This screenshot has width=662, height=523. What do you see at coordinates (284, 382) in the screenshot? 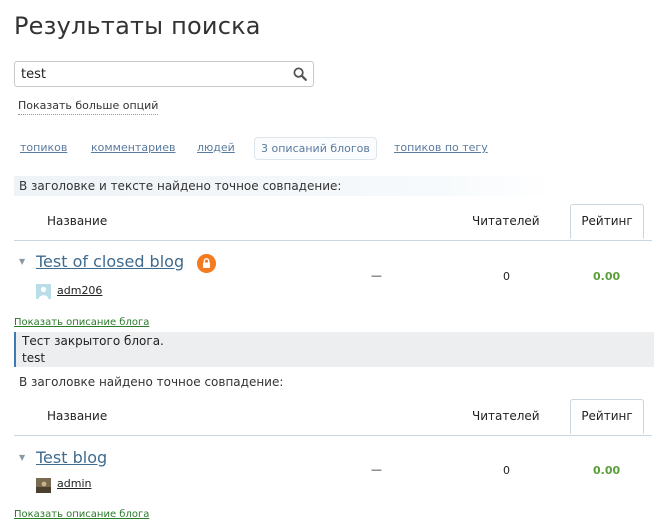
I see `section-title: В заголовке найдено точное совпадение:` at bounding box center [284, 382].